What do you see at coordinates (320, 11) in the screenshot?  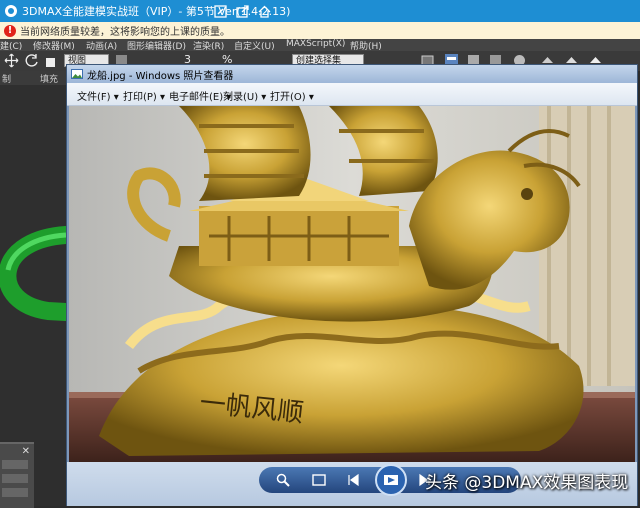 I see `app-title-bar: 3DMAX全能建模实战班（VIP）- 第5节 Ver(1.4.2.13)` at bounding box center [320, 11].